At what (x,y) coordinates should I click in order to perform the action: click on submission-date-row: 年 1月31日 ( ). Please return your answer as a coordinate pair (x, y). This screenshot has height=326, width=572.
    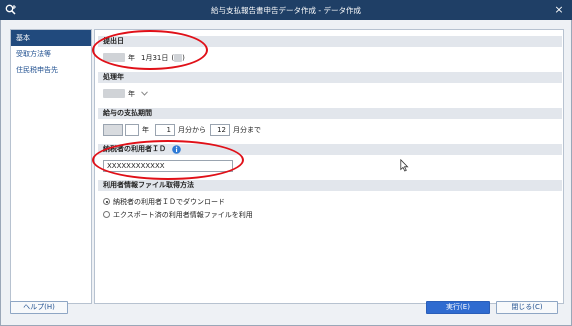
    Looking at the image, I should click on (144, 57).